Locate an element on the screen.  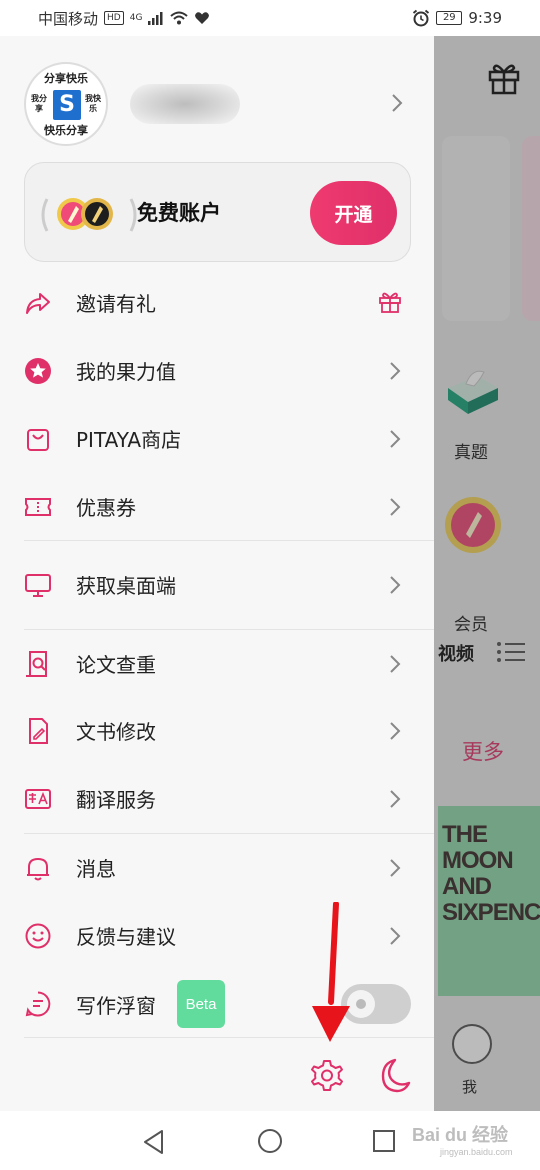
membership-medals-icon is located at coordinates (89, 215).